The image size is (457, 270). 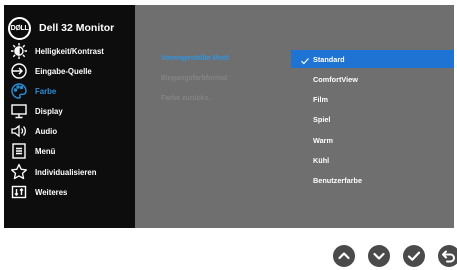 I want to click on osd-header: DØLL Dell 32 Monitor, so click(x=61, y=28).